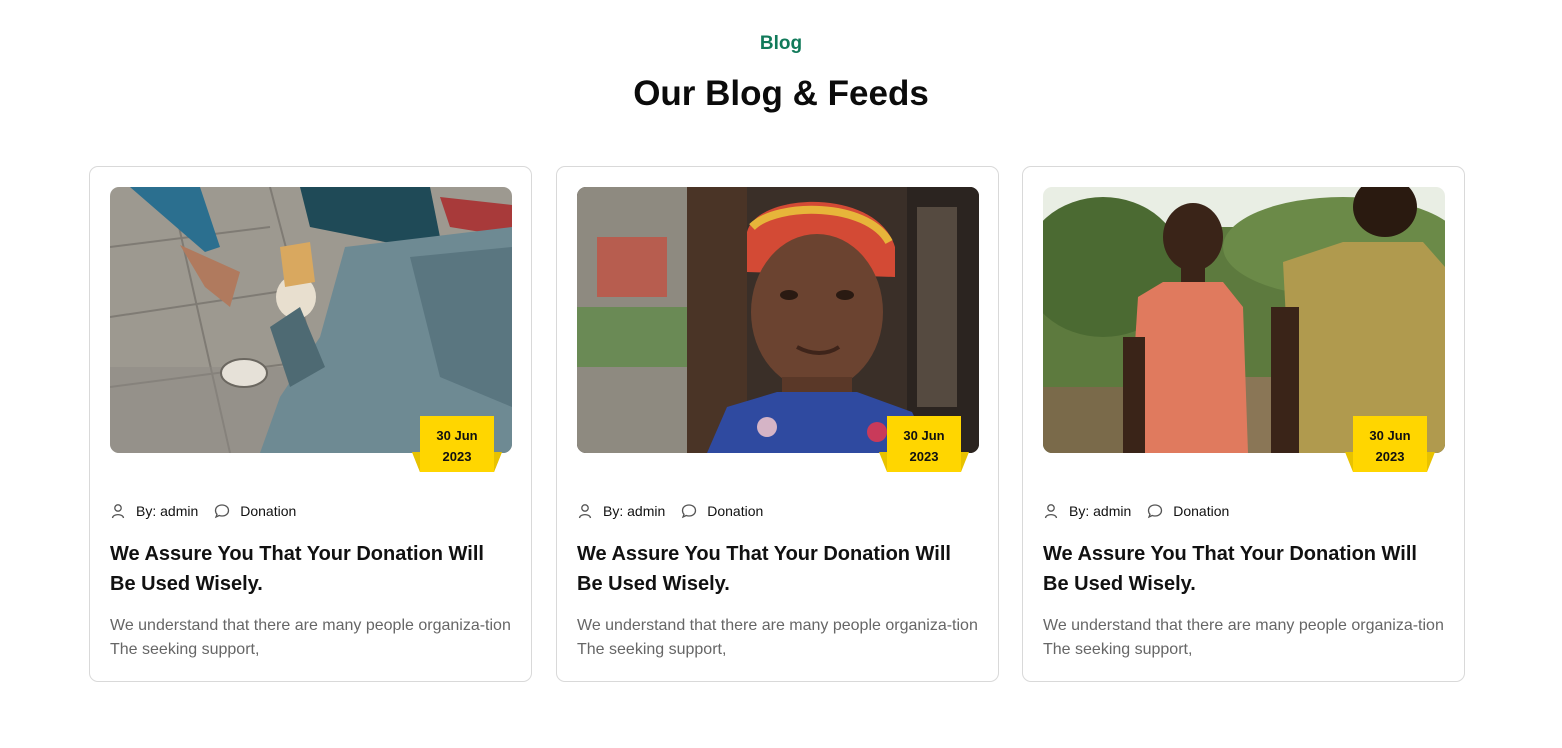  I want to click on photo-woman-portrait-icon, so click(778, 320).